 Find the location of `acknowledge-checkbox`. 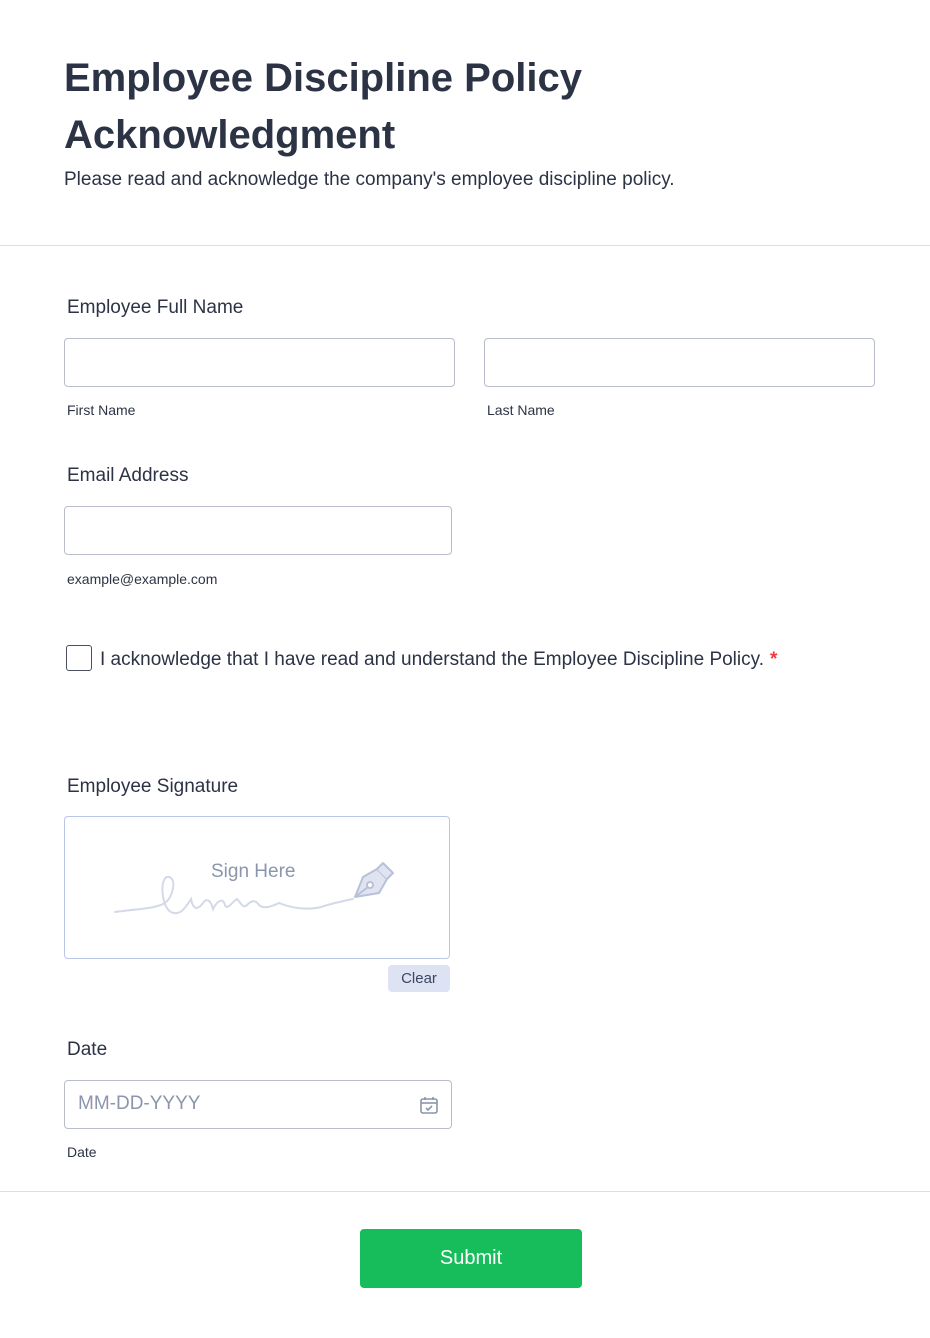

acknowledge-checkbox is located at coordinates (79, 658).